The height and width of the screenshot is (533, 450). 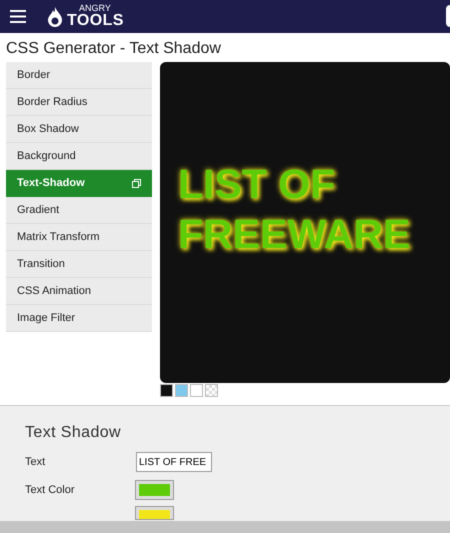 I want to click on sidebar-item: Matrix Transform, so click(x=79, y=237).